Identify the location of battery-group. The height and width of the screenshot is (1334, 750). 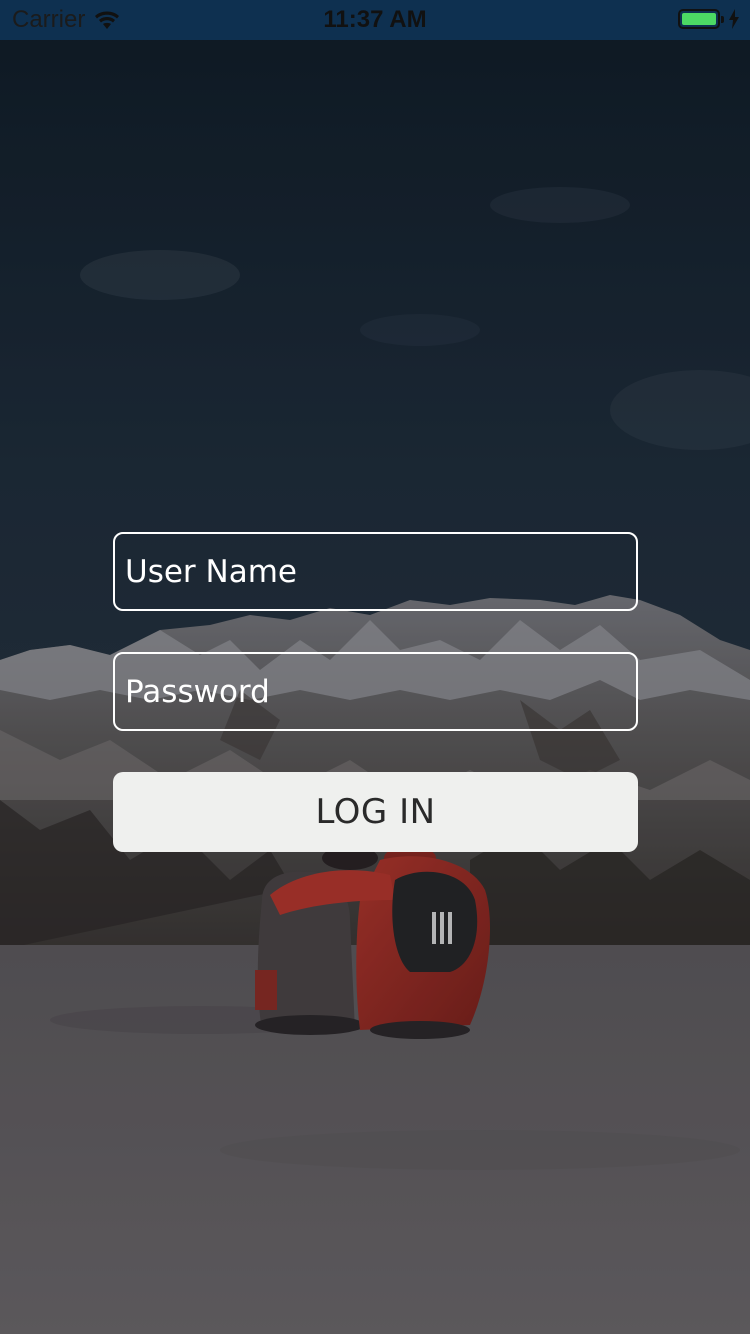
(709, 19).